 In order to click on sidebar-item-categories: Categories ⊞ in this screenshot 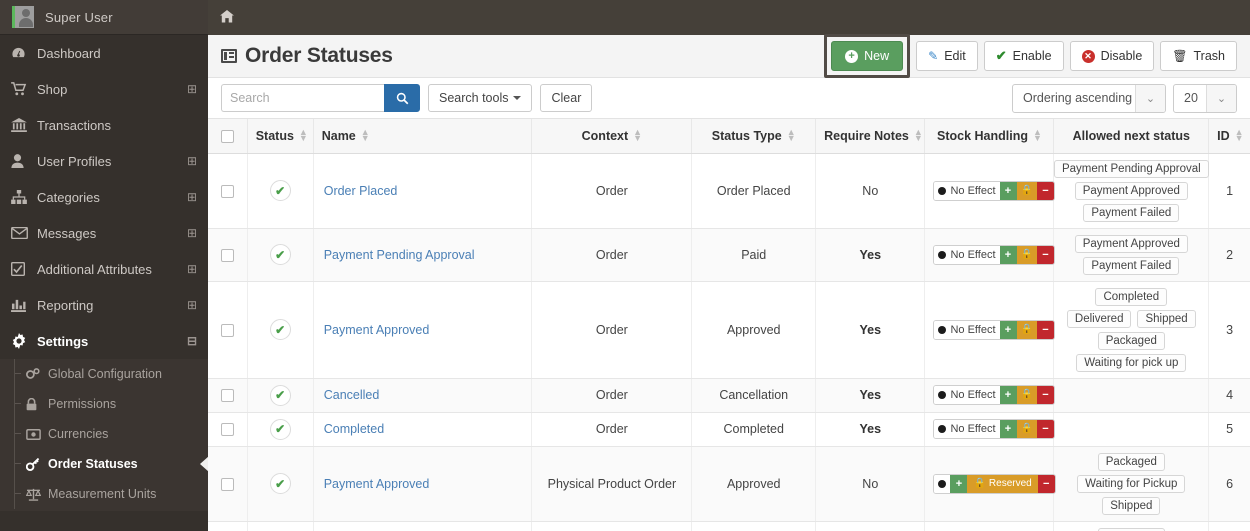, I will do `click(104, 197)`.